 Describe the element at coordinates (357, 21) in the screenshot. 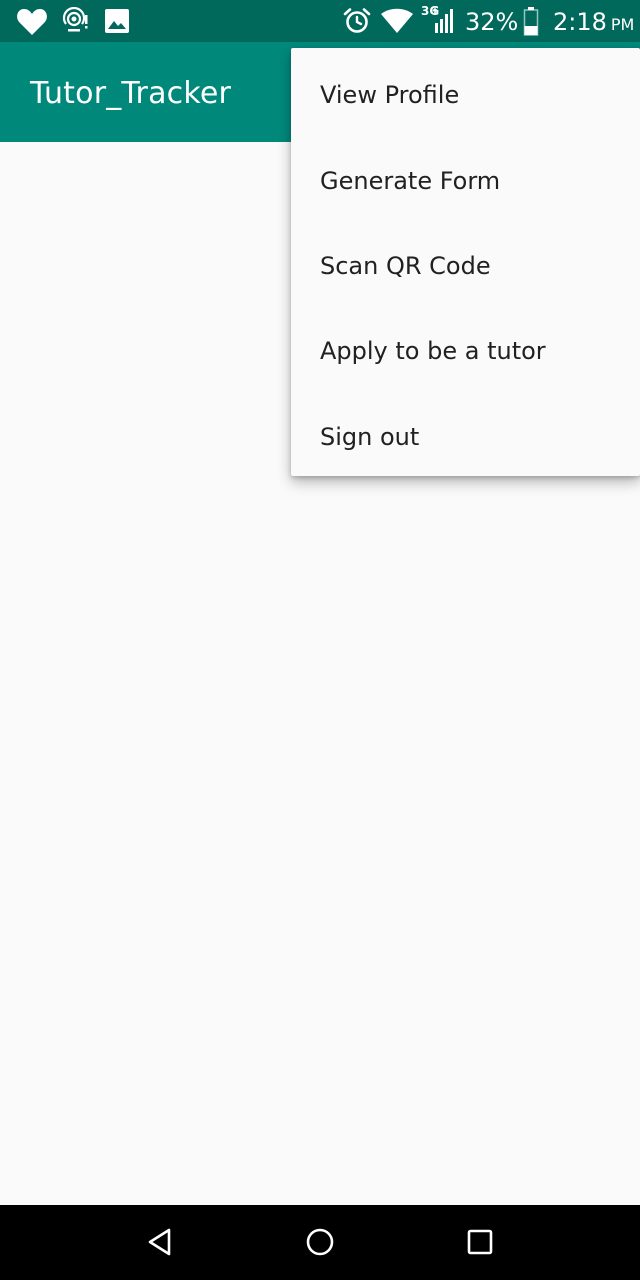

I see `alarm-icon` at that location.